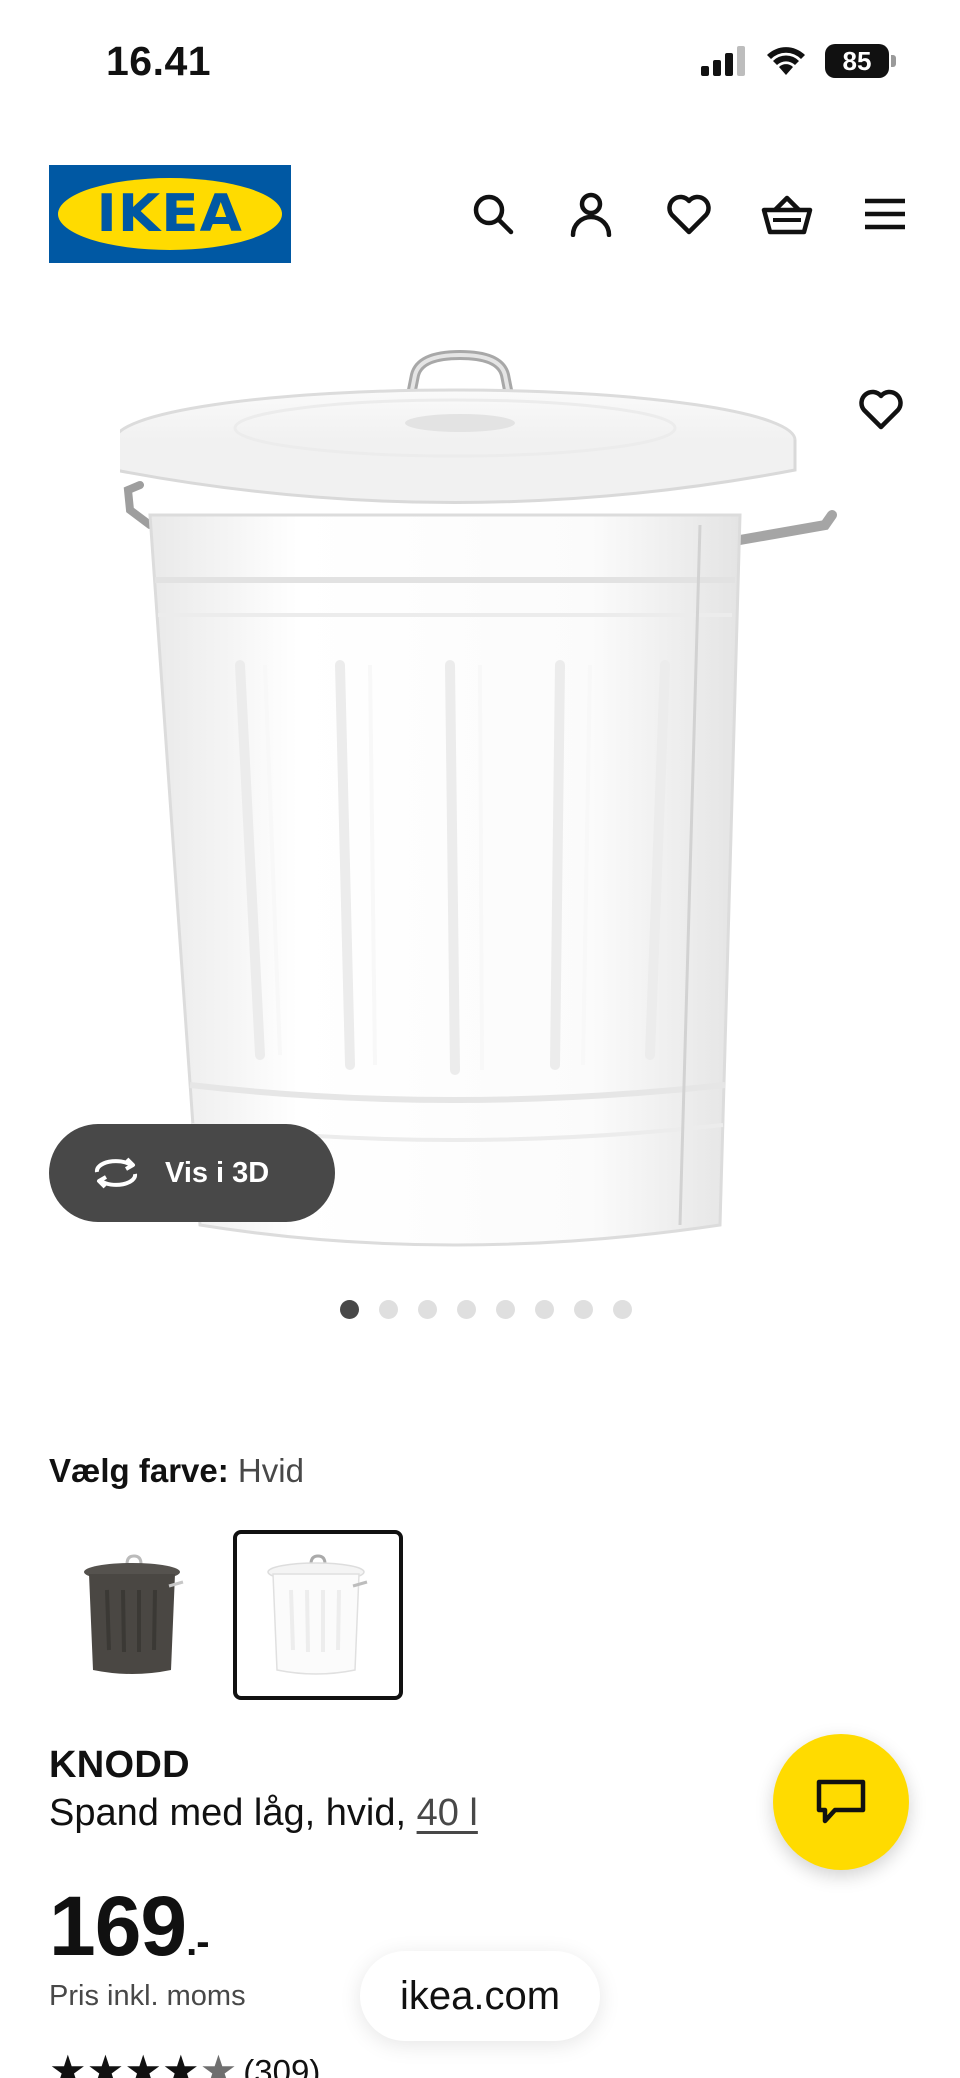  I want to click on price-note: Pris inkl. moms, so click(147, 1996).